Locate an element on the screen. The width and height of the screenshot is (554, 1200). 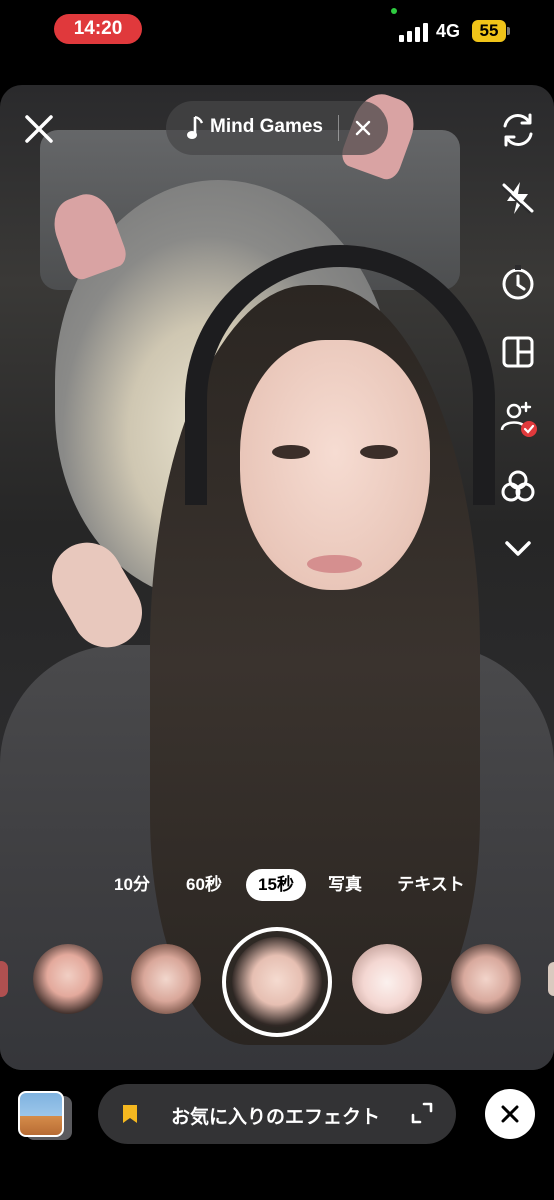
tab-60sec: 60秒 is located at coordinates (204, 885).